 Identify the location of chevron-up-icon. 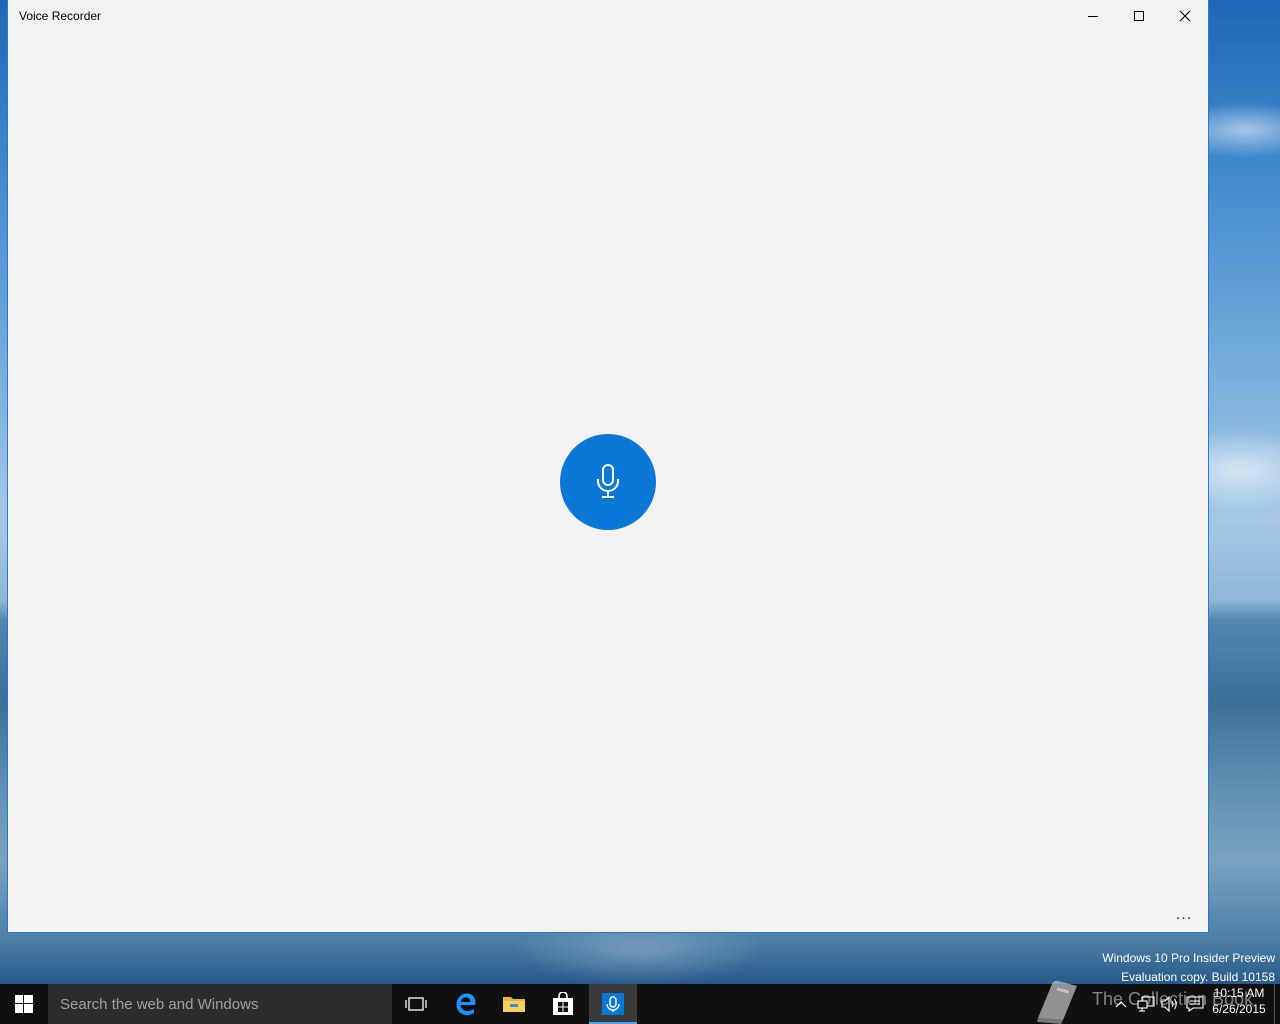
(1121, 1004).